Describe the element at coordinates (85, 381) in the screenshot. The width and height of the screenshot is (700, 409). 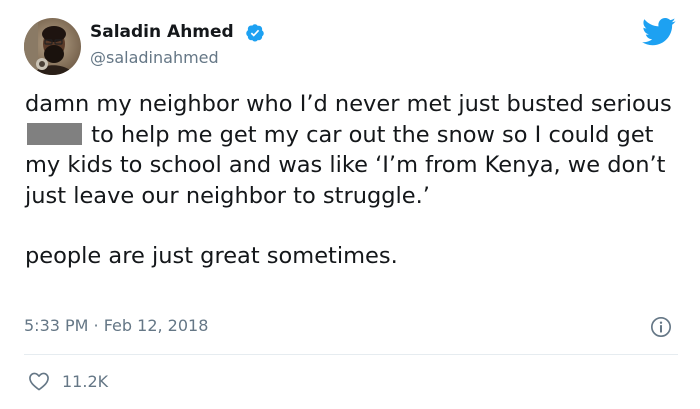
I see `like-count: 11.2K` at that location.